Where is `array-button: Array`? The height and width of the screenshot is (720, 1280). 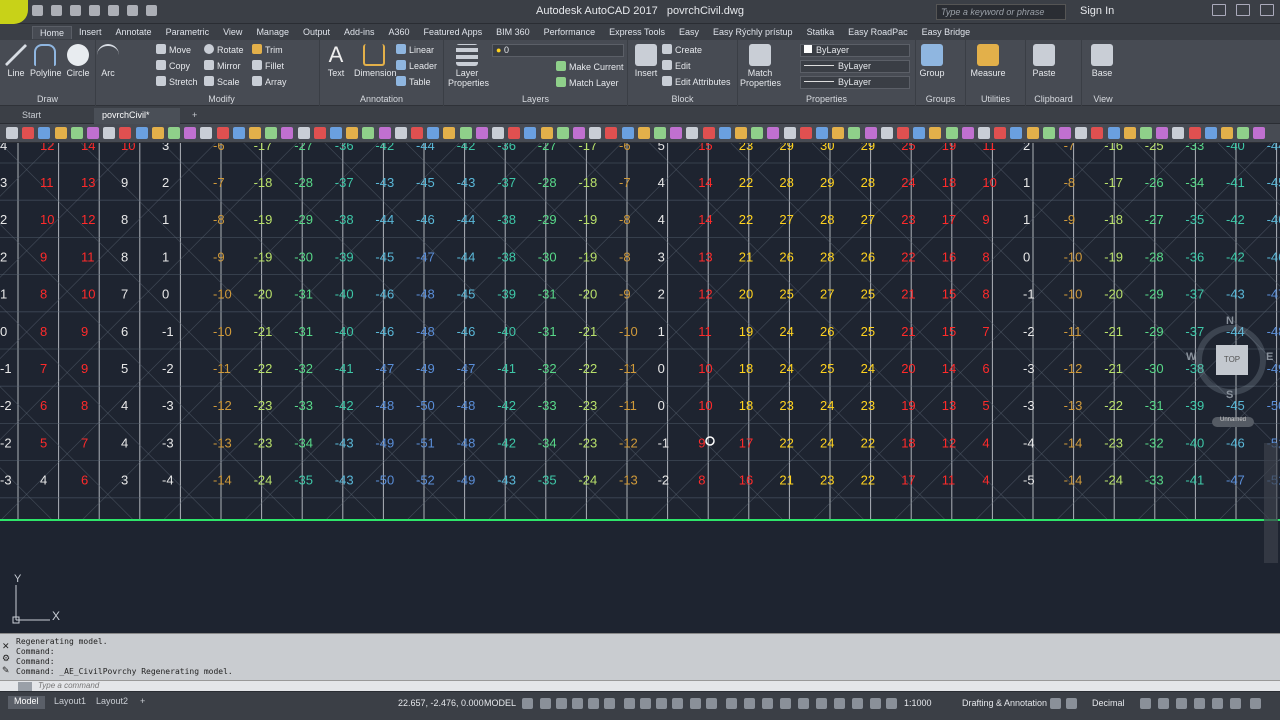
array-button: Array is located at coordinates (269, 81).